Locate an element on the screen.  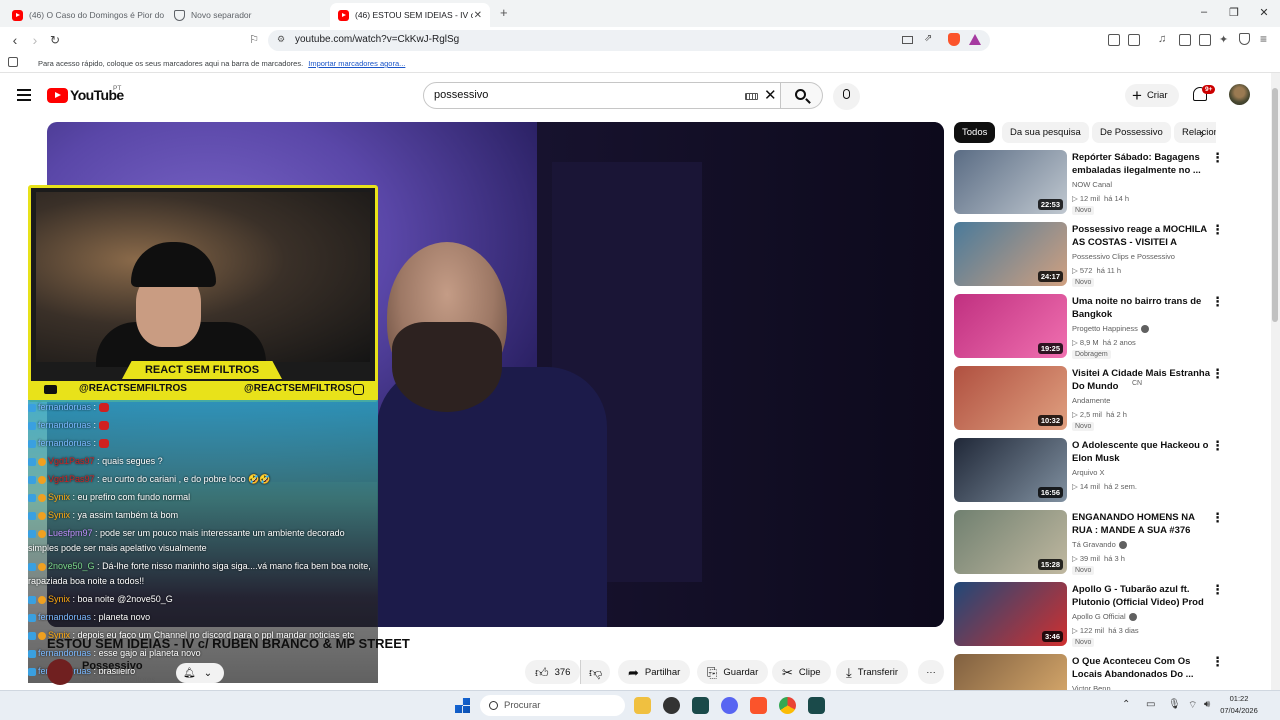
brave-rewards-icon is located at coordinates (975, 39).